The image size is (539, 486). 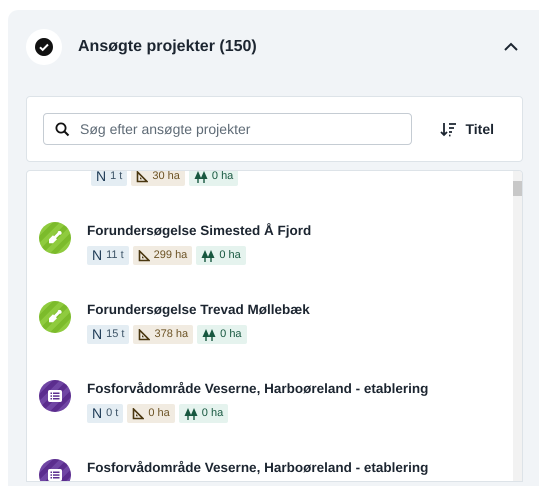 What do you see at coordinates (162, 255) in the screenshot?
I see `area-tag: 299 ha` at bounding box center [162, 255].